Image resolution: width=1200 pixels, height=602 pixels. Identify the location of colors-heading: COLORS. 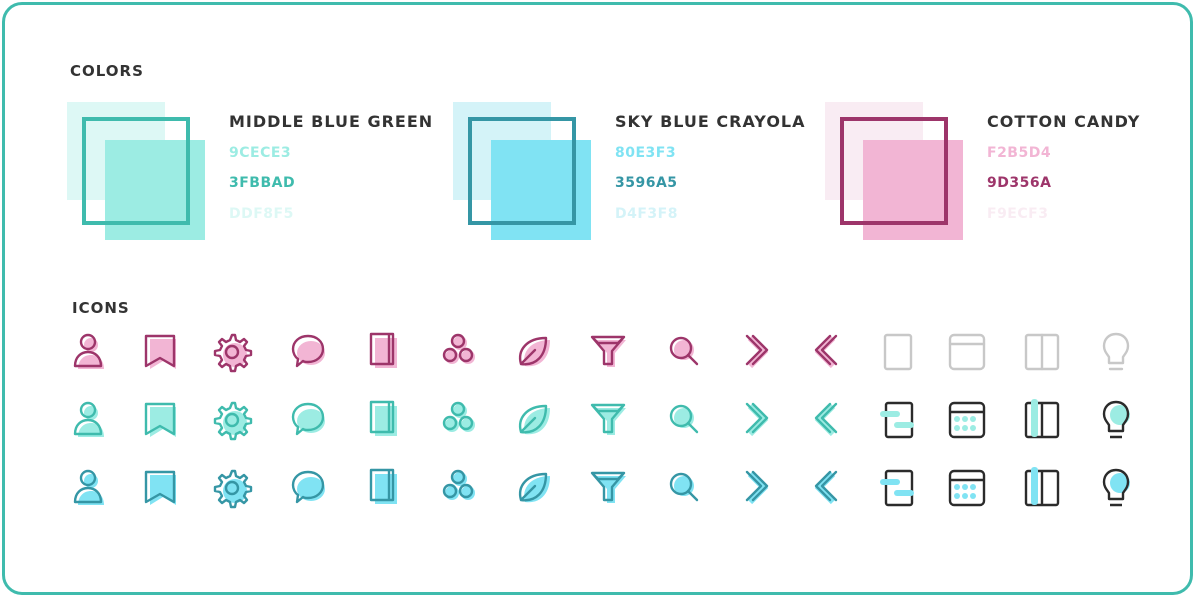
(107, 71).